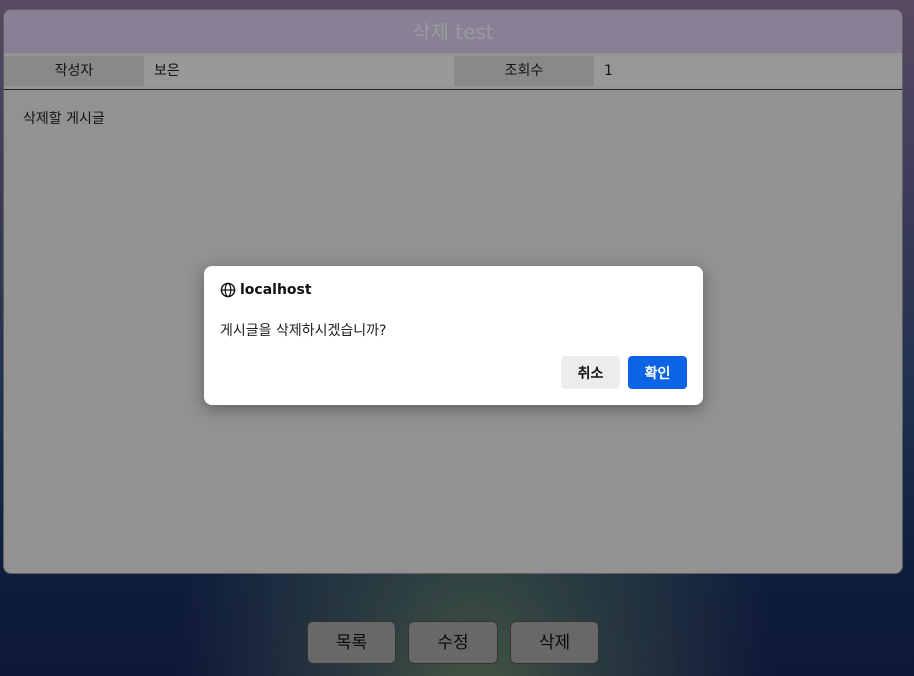 Image resolution: width=914 pixels, height=676 pixels. What do you see at coordinates (453, 335) in the screenshot?
I see `confirm-dialog: localhost 게시글을 삭제하시겠습니까? 취소 확인` at bounding box center [453, 335].